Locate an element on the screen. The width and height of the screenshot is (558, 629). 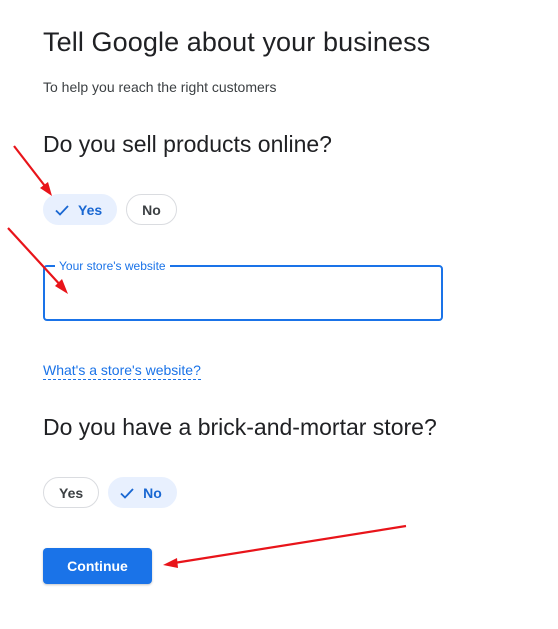
store-website-field: Your store's website is located at coordinates (243, 290).